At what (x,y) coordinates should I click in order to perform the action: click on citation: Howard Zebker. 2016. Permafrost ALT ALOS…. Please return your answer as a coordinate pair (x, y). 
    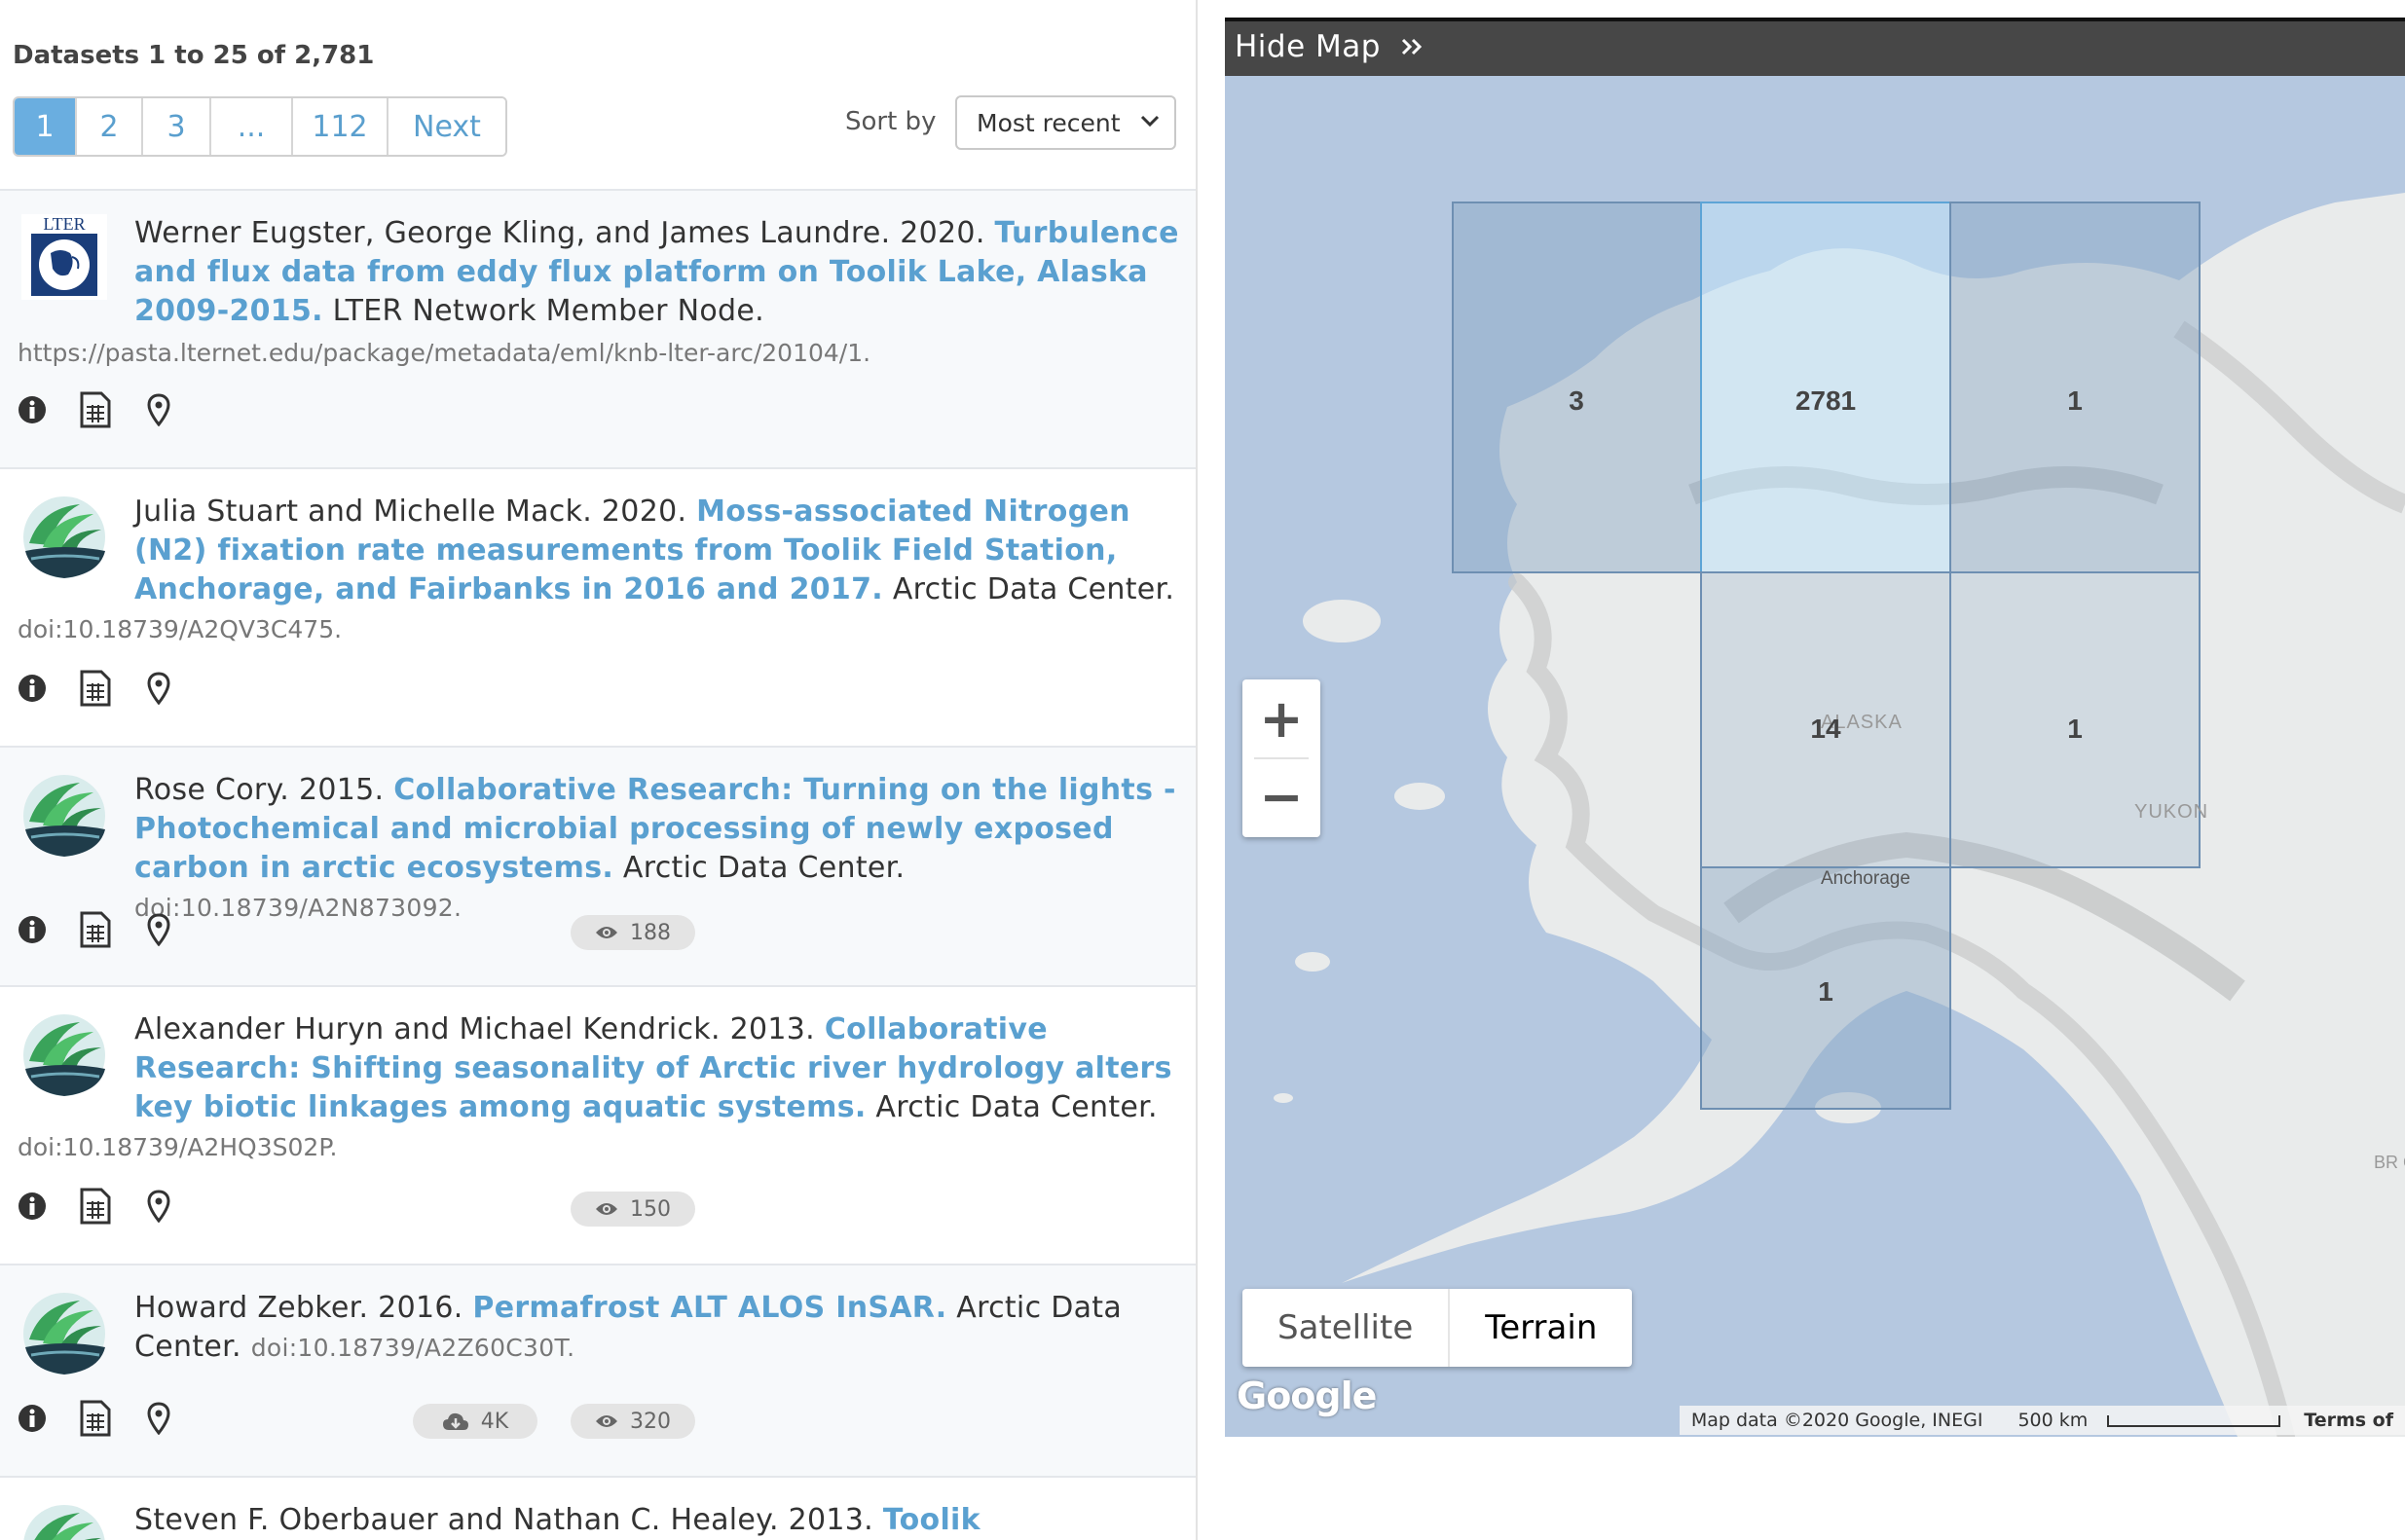
    Looking at the image, I should click on (660, 1328).